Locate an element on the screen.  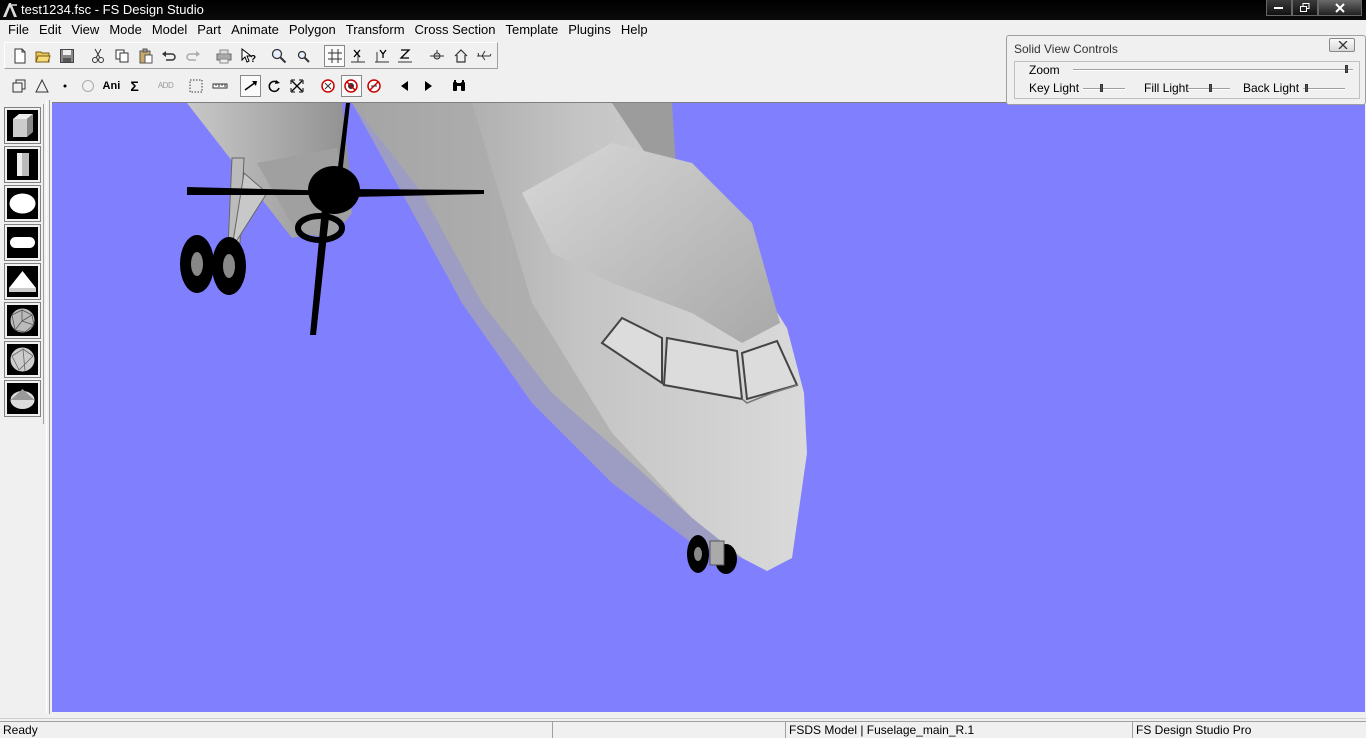
paste-icon is located at coordinates (146, 55).